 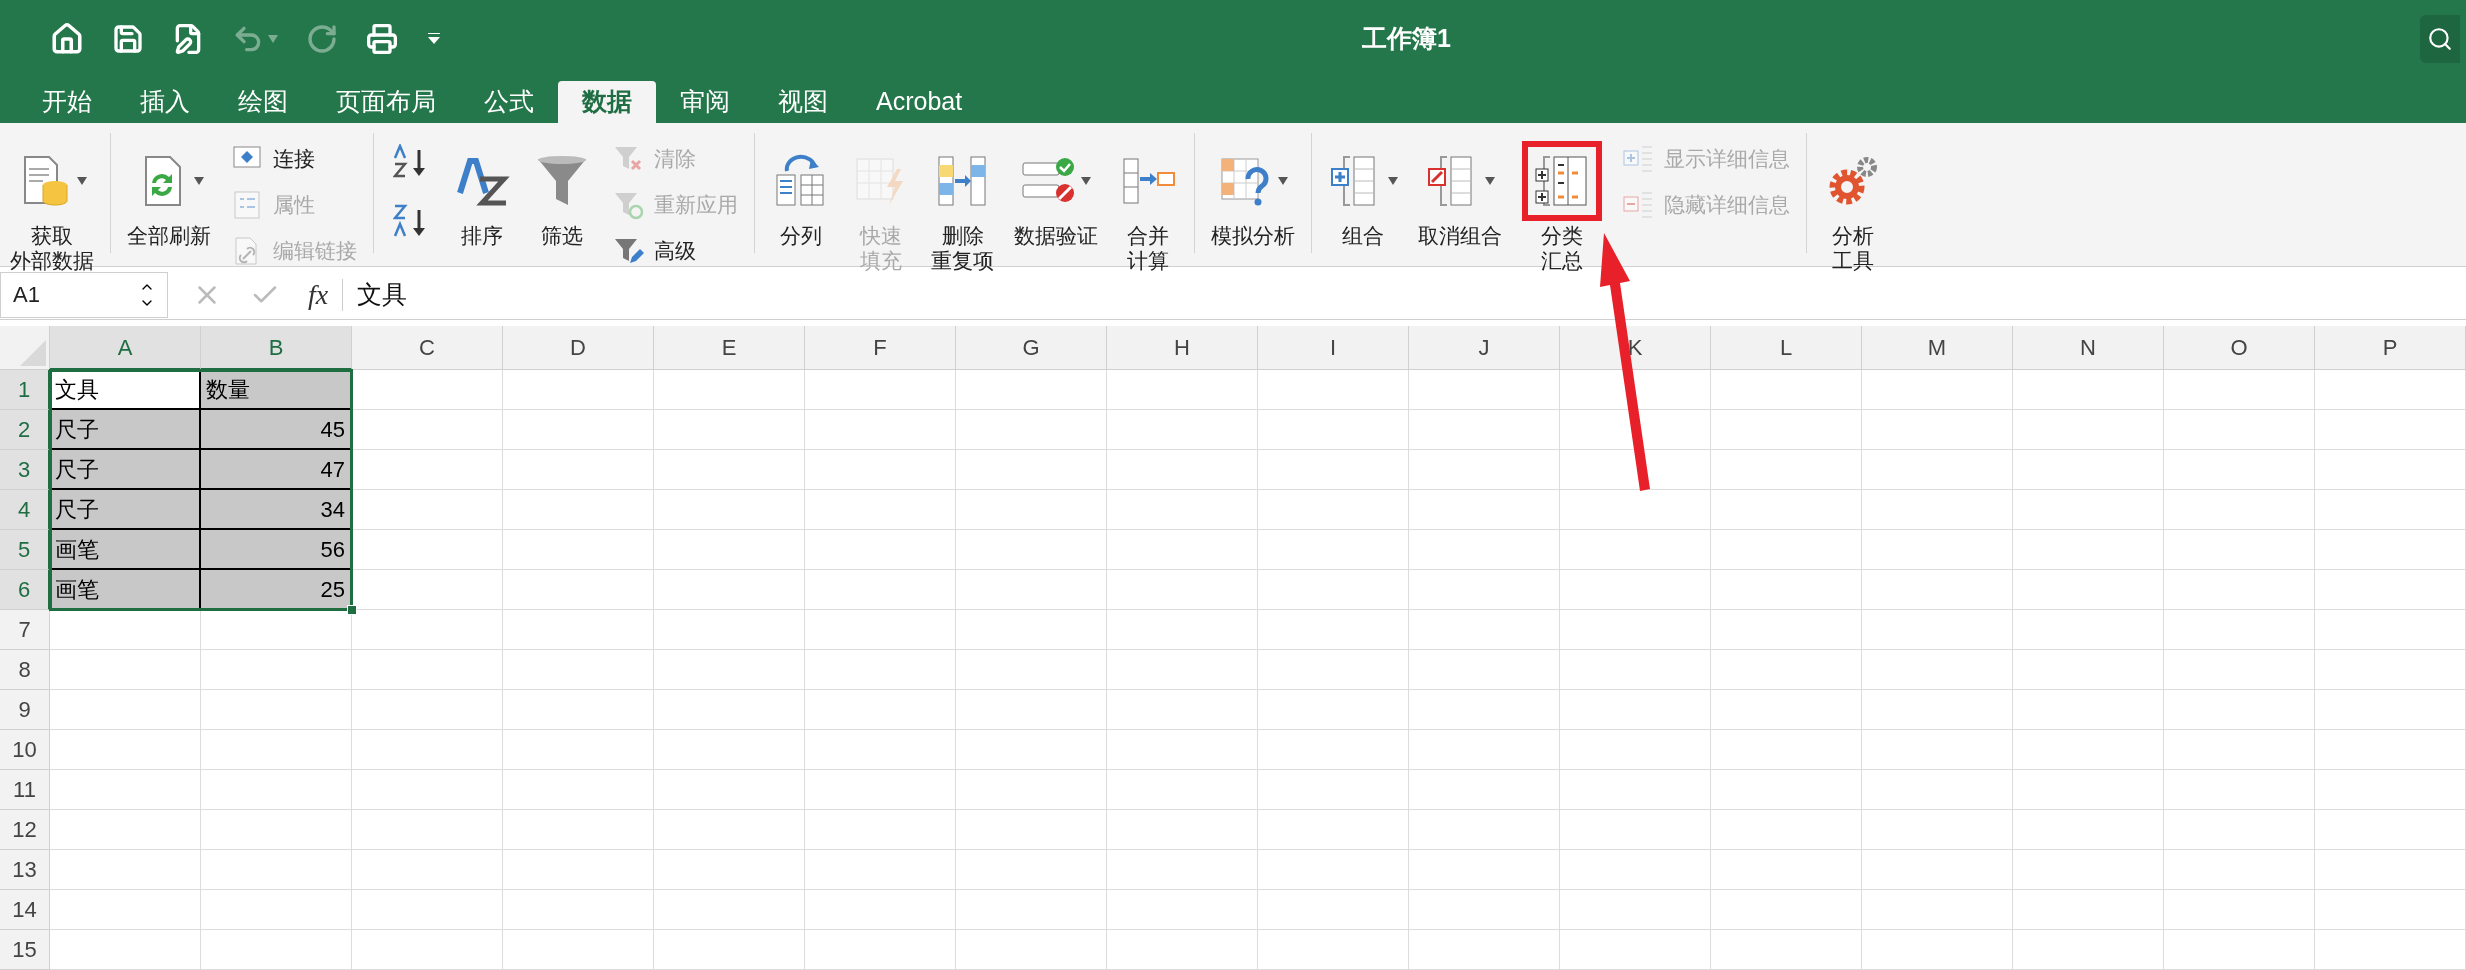 I want to click on row-header: 3, so click(x=25, y=470).